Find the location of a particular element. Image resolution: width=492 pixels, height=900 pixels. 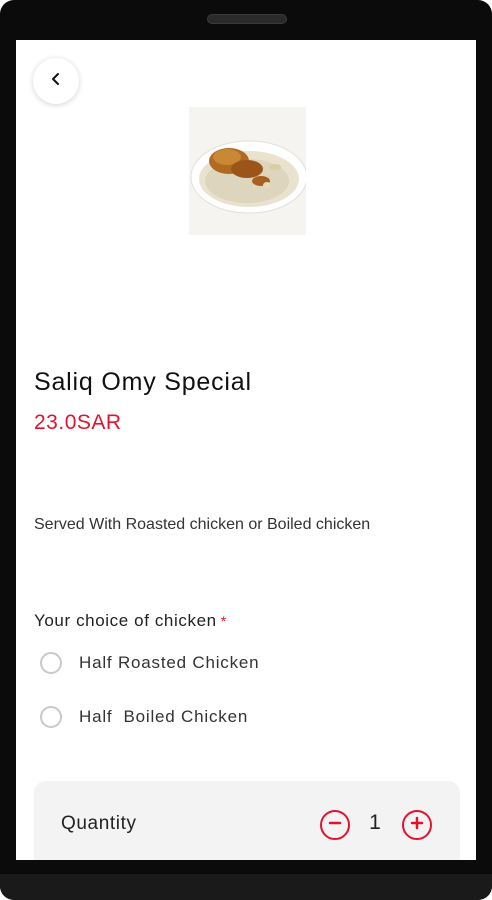

device-bottom-bezel is located at coordinates (246, 887).